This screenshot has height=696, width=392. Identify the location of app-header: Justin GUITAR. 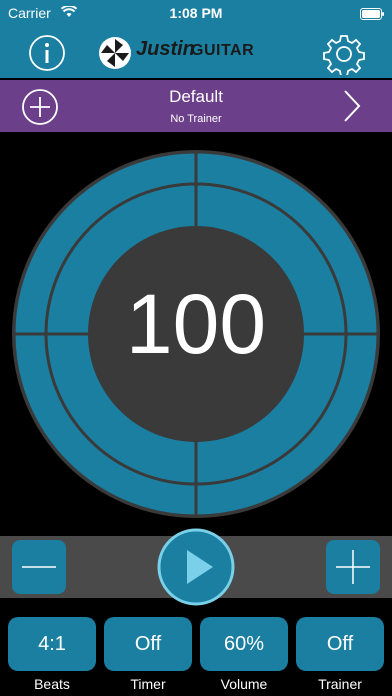
(196, 53).